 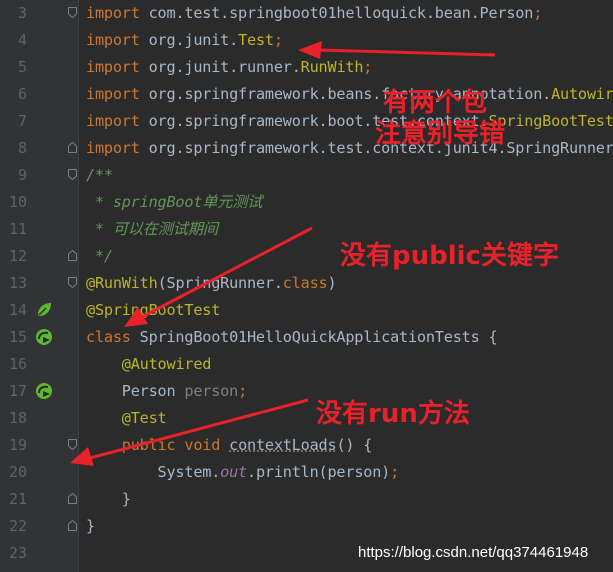 I want to click on run-test-class-icon, so click(x=44, y=337).